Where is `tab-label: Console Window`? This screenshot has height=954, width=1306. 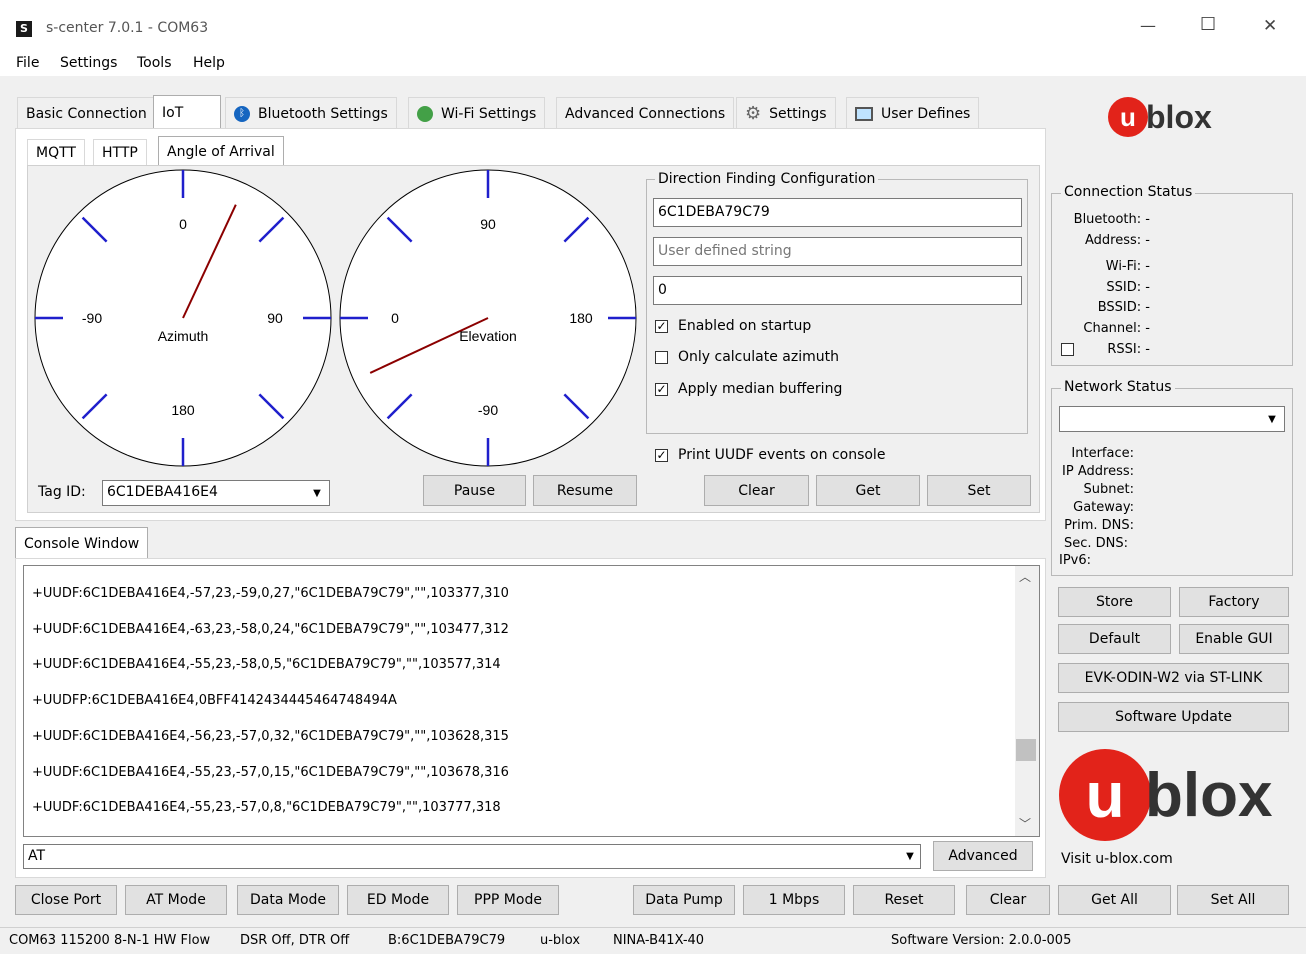
tab-label: Console Window is located at coordinates (82, 543).